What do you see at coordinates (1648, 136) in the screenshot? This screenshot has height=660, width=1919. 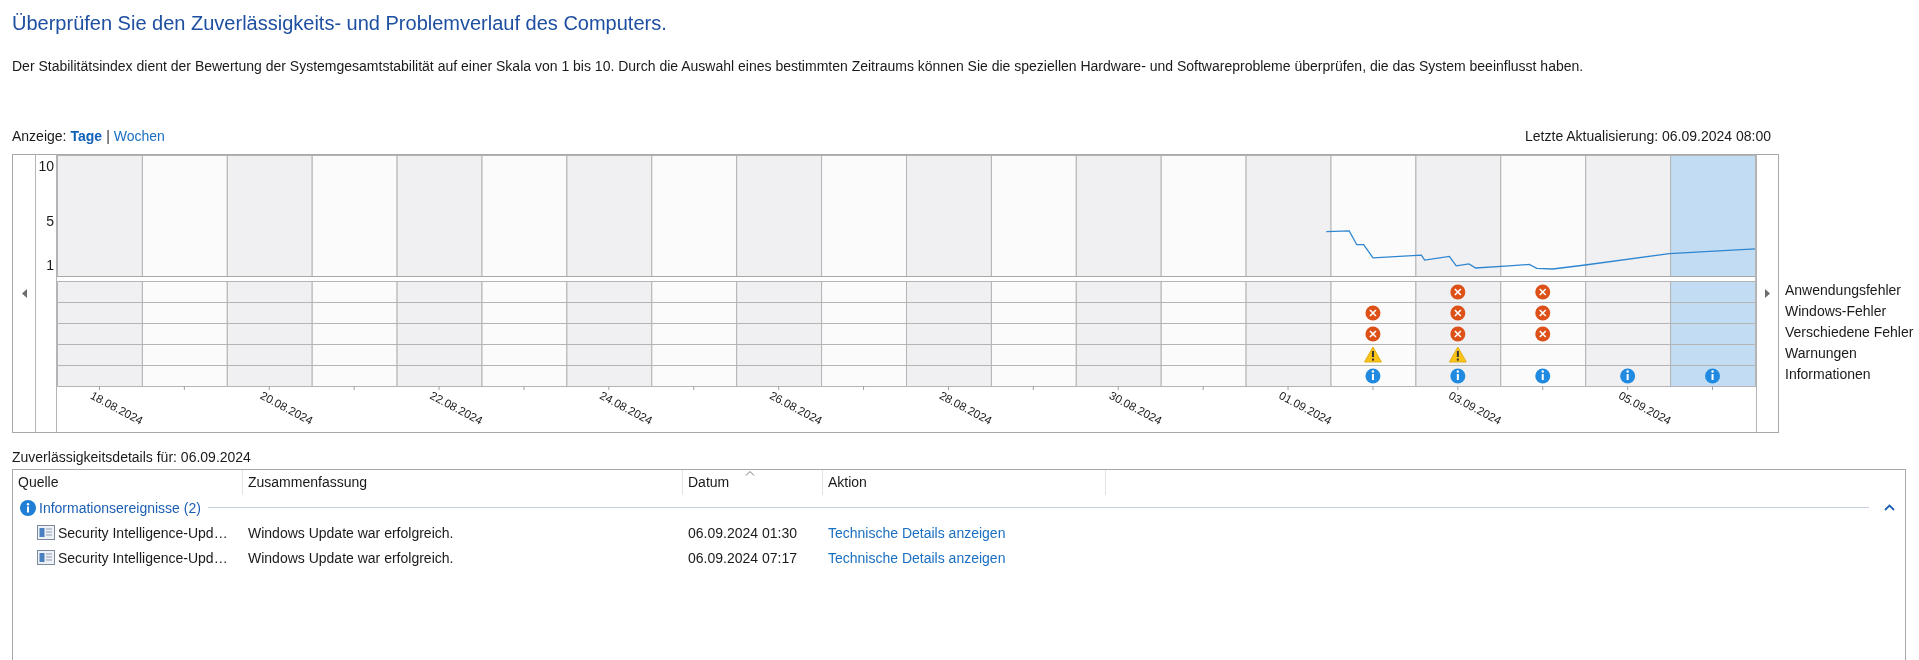 I see `last-update-text: Letzte Aktualisierung: 06.09.2024 08:00` at bounding box center [1648, 136].